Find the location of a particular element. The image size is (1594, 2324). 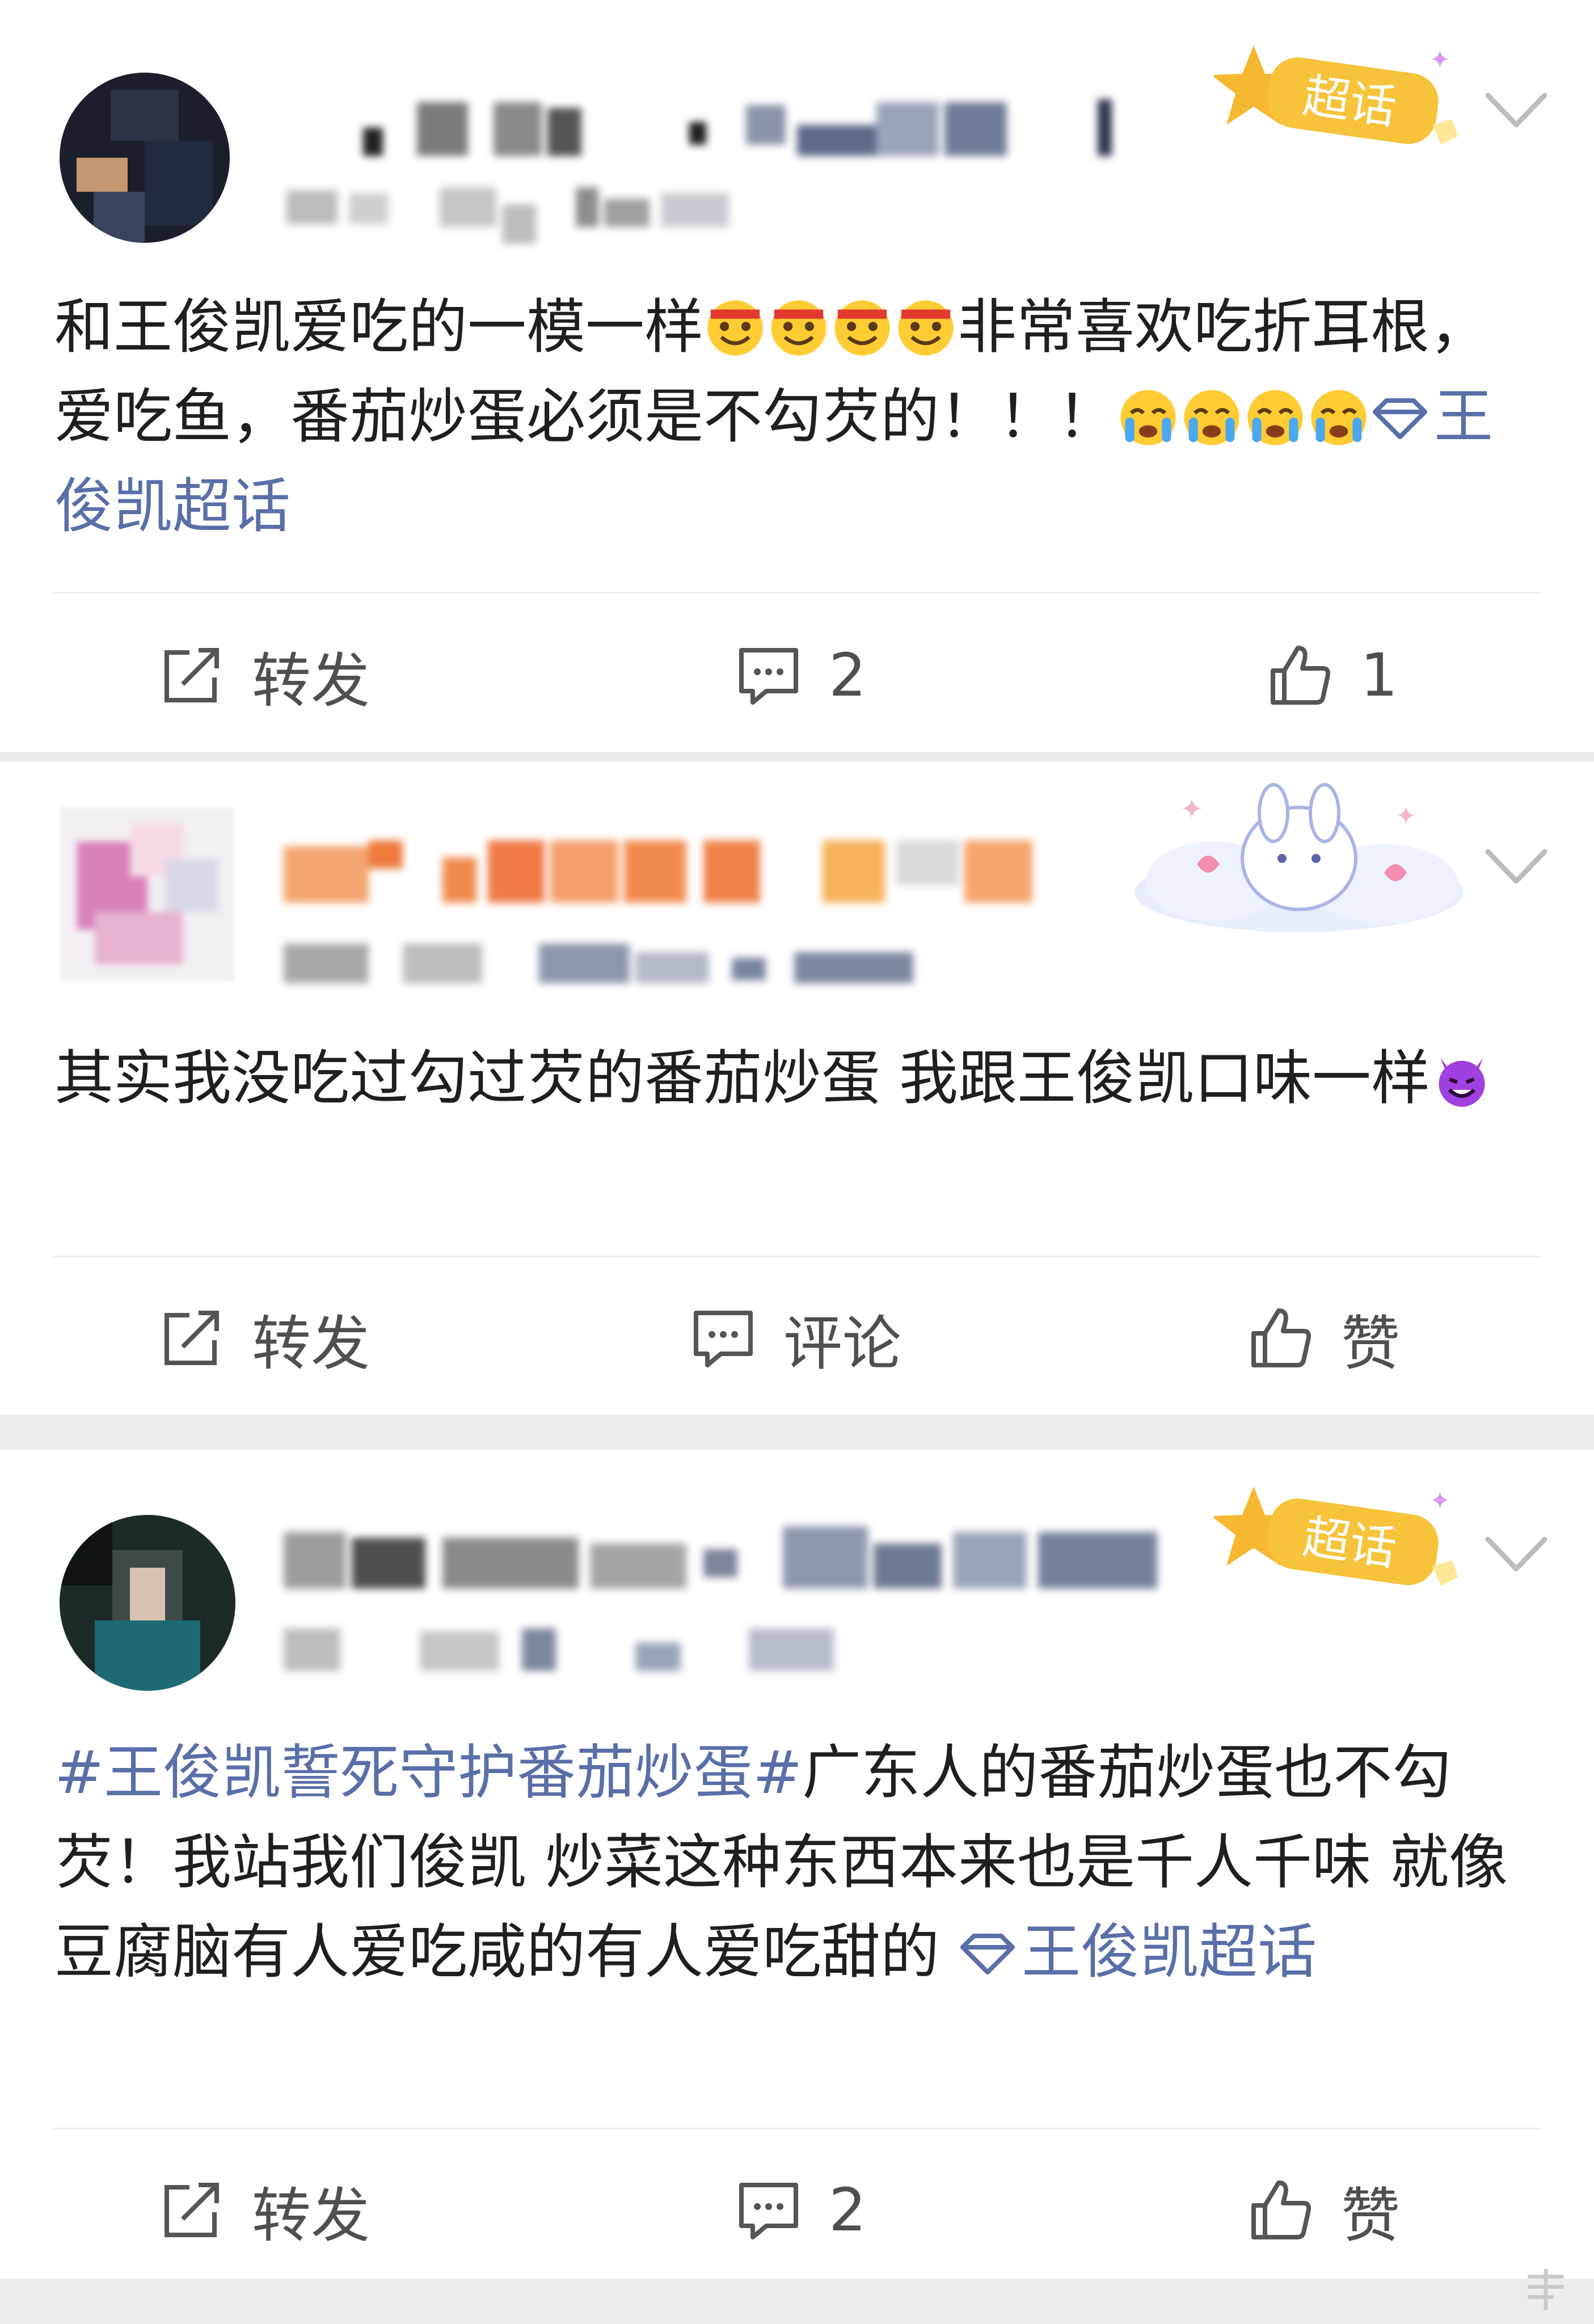

topic-link: 王俊凯超话 is located at coordinates (1137, 1951).